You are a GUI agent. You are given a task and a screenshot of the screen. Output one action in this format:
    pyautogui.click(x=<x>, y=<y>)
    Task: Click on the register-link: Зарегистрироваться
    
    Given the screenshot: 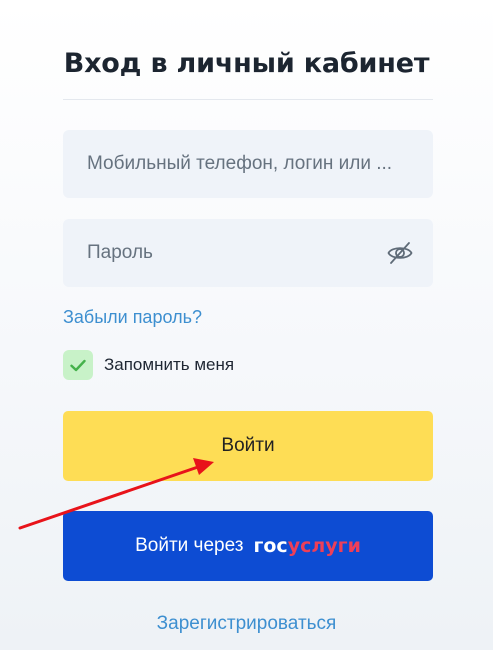 What is the action you would take?
    pyautogui.click(x=246, y=624)
    